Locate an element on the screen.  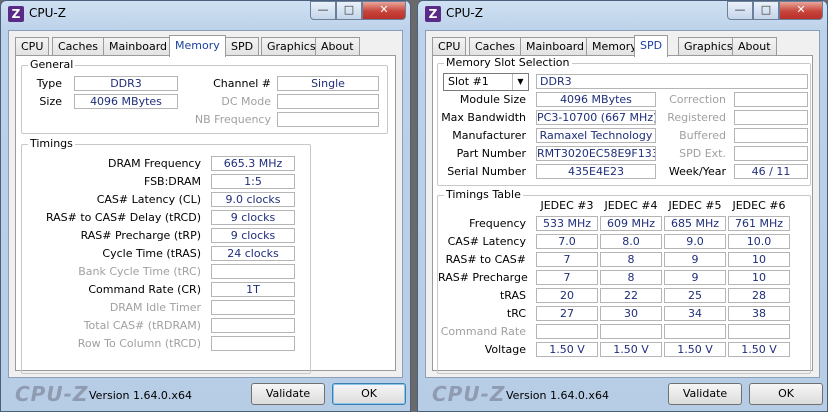
table-cell: 22 is located at coordinates (631, 295).